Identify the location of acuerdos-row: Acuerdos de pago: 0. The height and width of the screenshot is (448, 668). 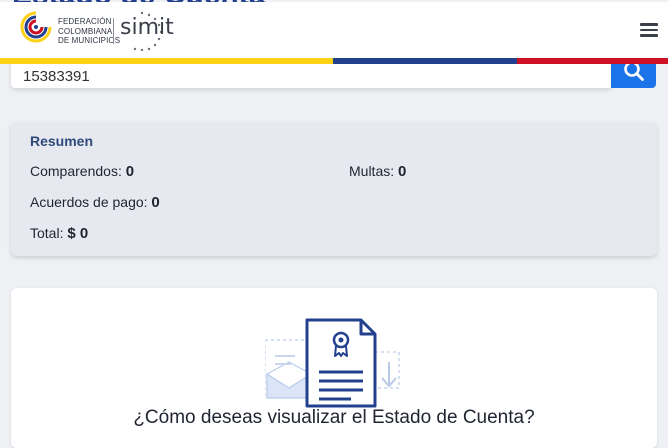
(95, 202).